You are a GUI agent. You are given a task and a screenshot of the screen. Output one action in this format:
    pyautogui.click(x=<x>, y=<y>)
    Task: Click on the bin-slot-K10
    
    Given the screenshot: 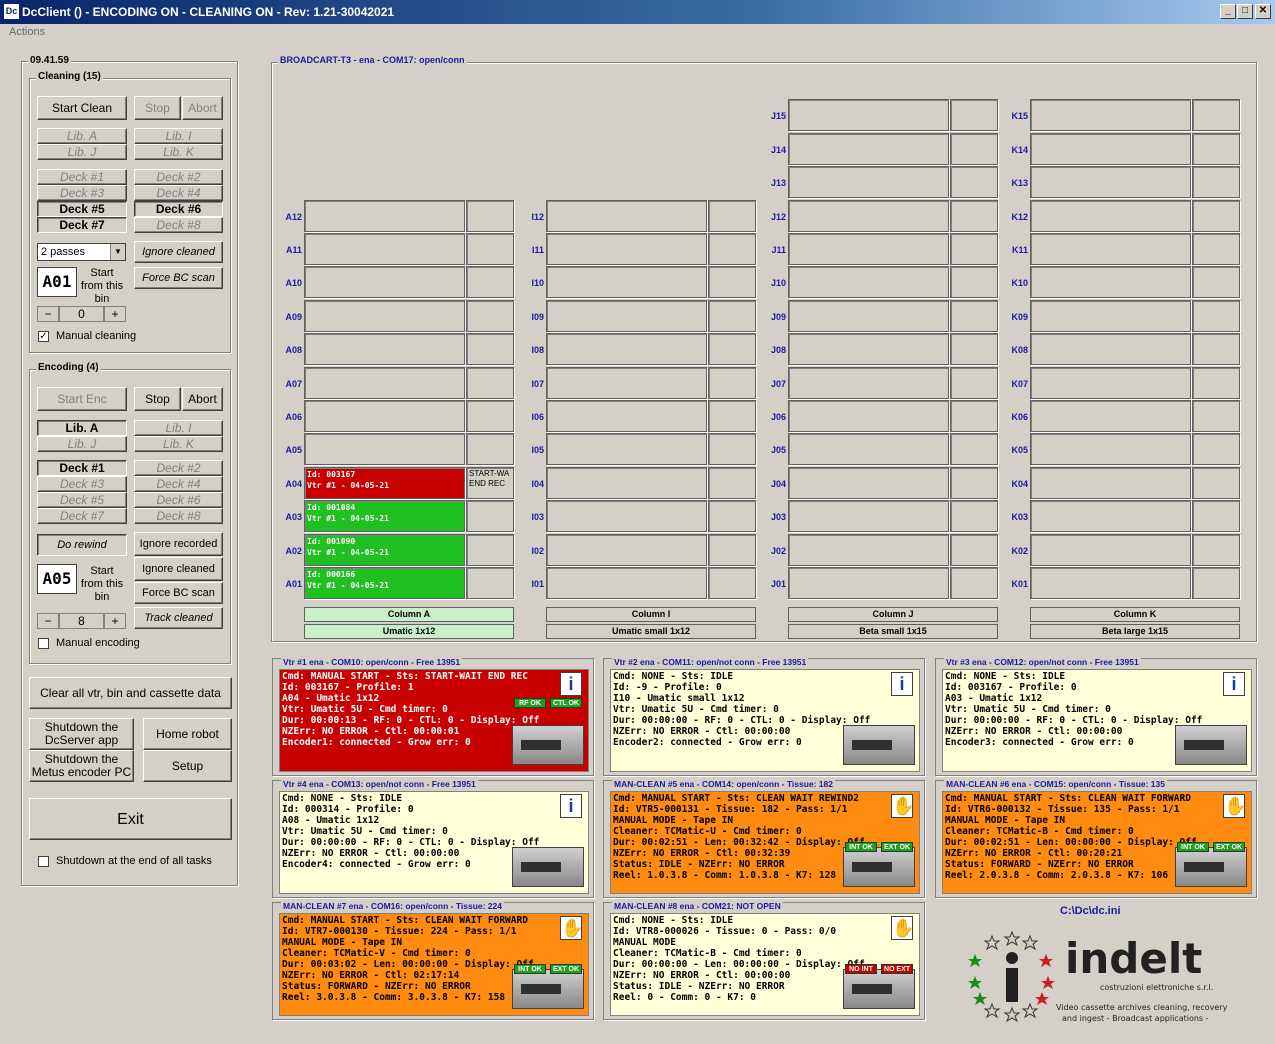 What is the action you would take?
    pyautogui.click(x=1110, y=282)
    